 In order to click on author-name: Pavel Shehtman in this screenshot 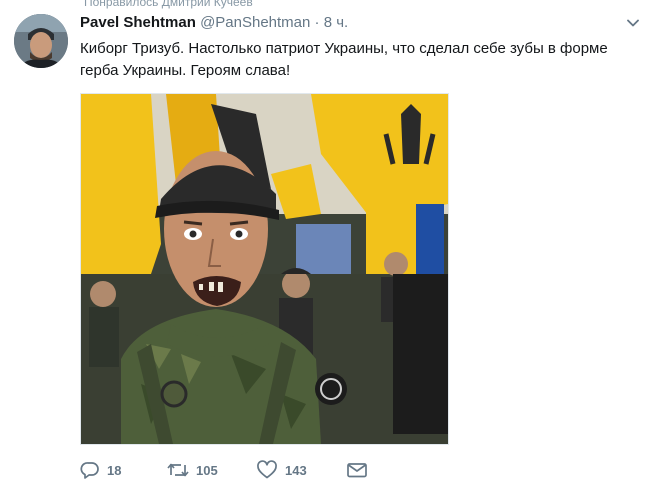, I will do `click(138, 22)`.